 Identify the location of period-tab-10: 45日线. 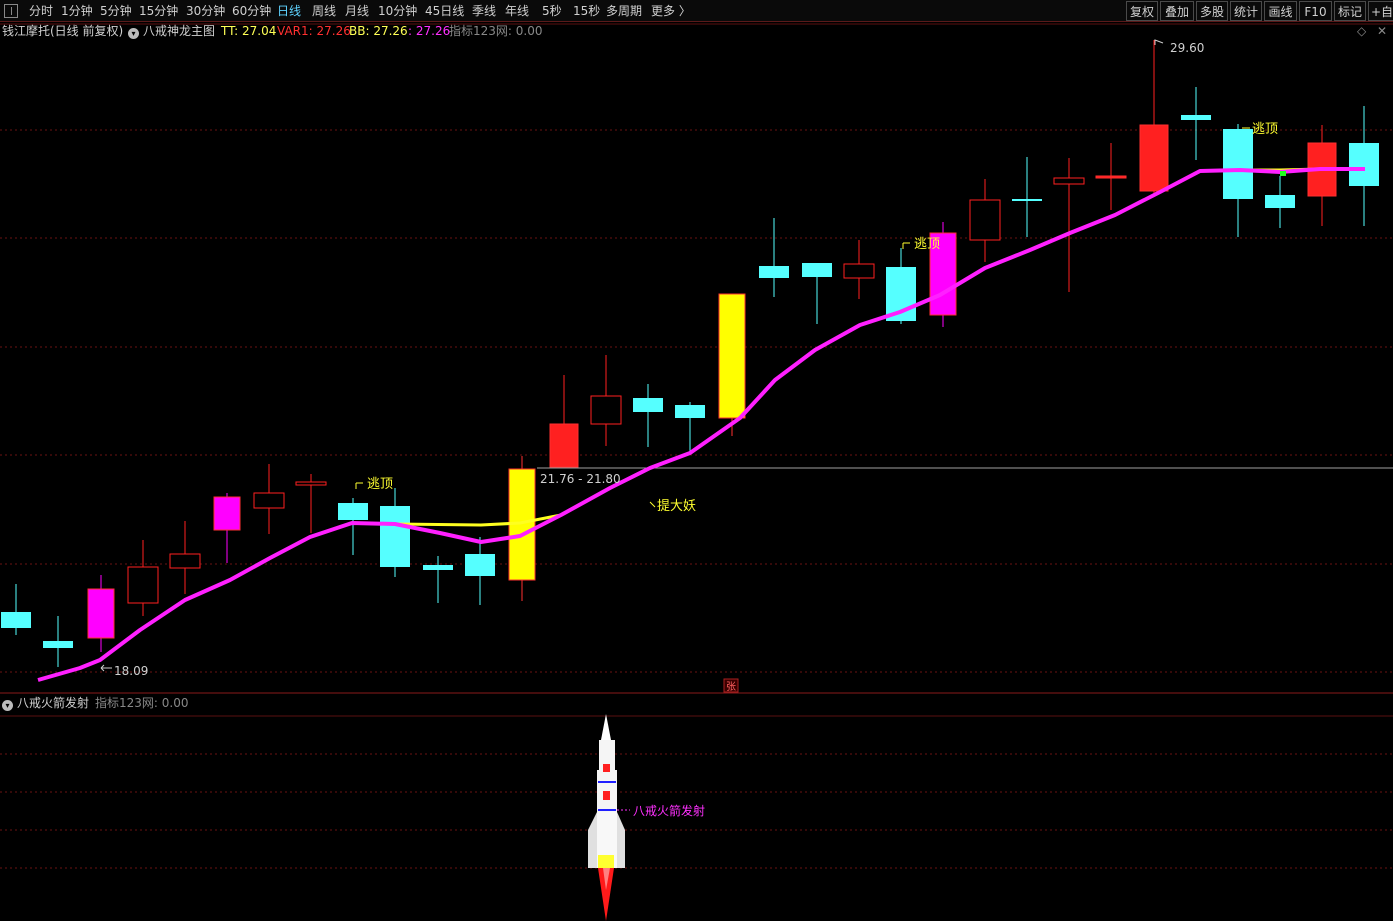
(444, 11).